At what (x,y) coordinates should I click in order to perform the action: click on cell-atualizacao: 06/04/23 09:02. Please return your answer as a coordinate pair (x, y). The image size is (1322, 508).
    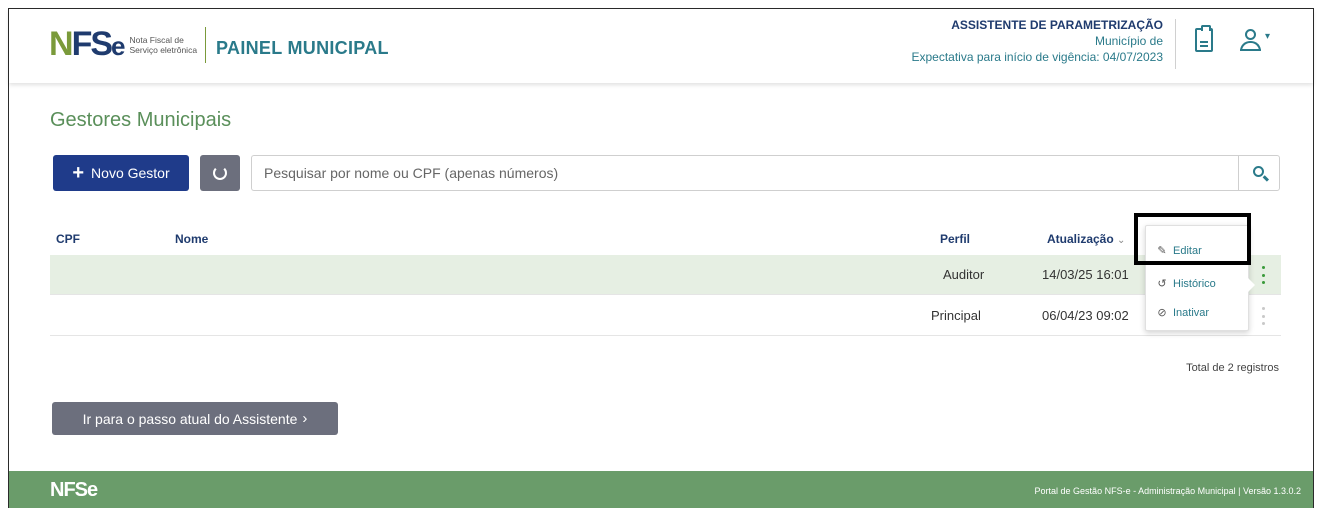
    Looking at the image, I should click on (1085, 315).